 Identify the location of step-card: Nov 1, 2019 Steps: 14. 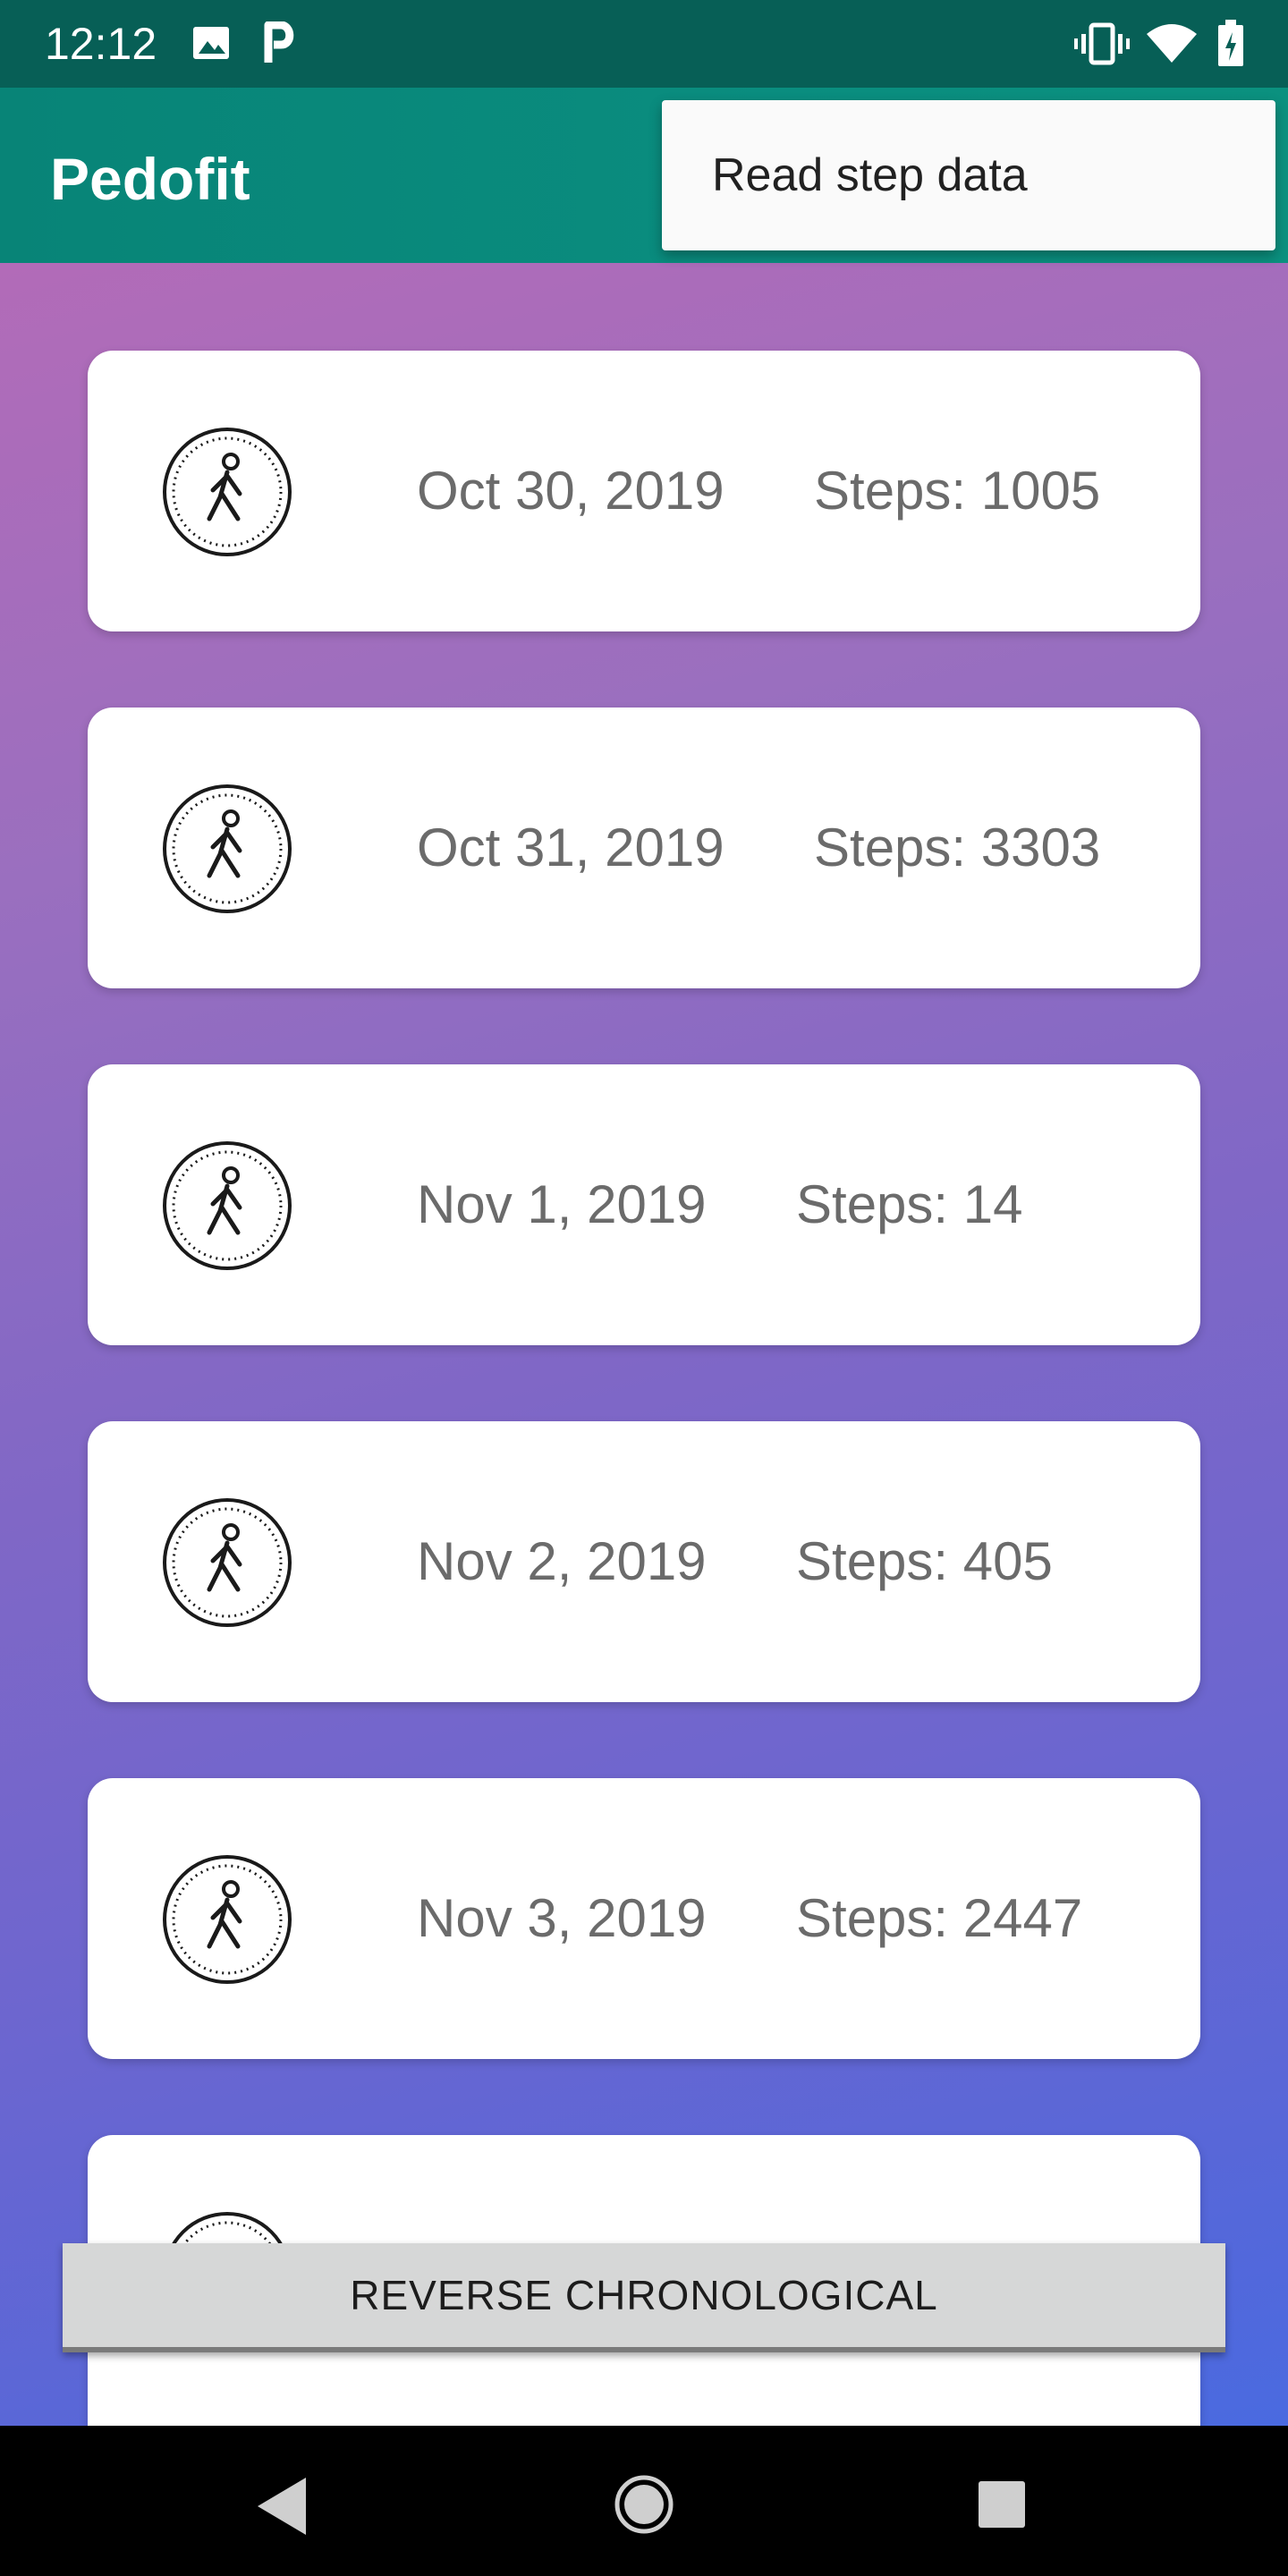
(644, 1204).